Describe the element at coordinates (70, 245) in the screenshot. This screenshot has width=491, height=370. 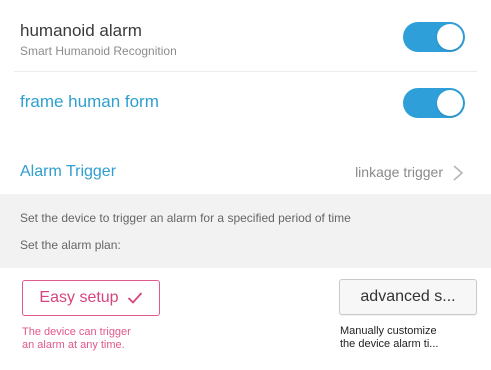
I see `plan-label: Set the alarm plan:` at that location.